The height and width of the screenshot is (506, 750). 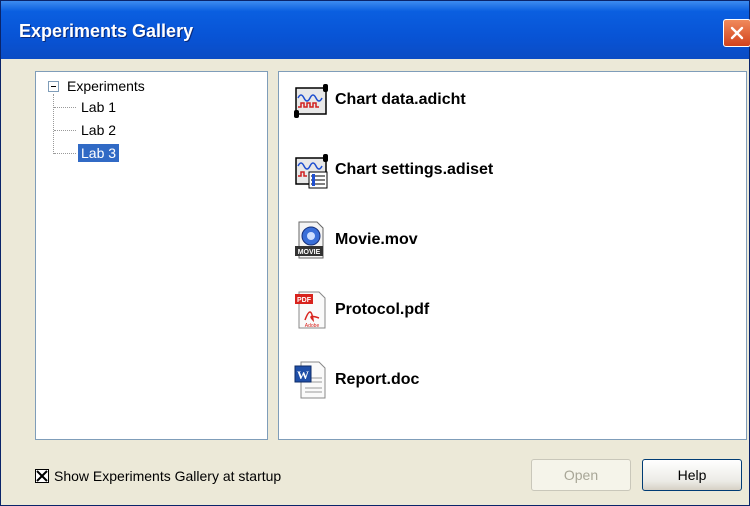 I want to click on tree-item-label: Lab 3, so click(x=99, y=153).